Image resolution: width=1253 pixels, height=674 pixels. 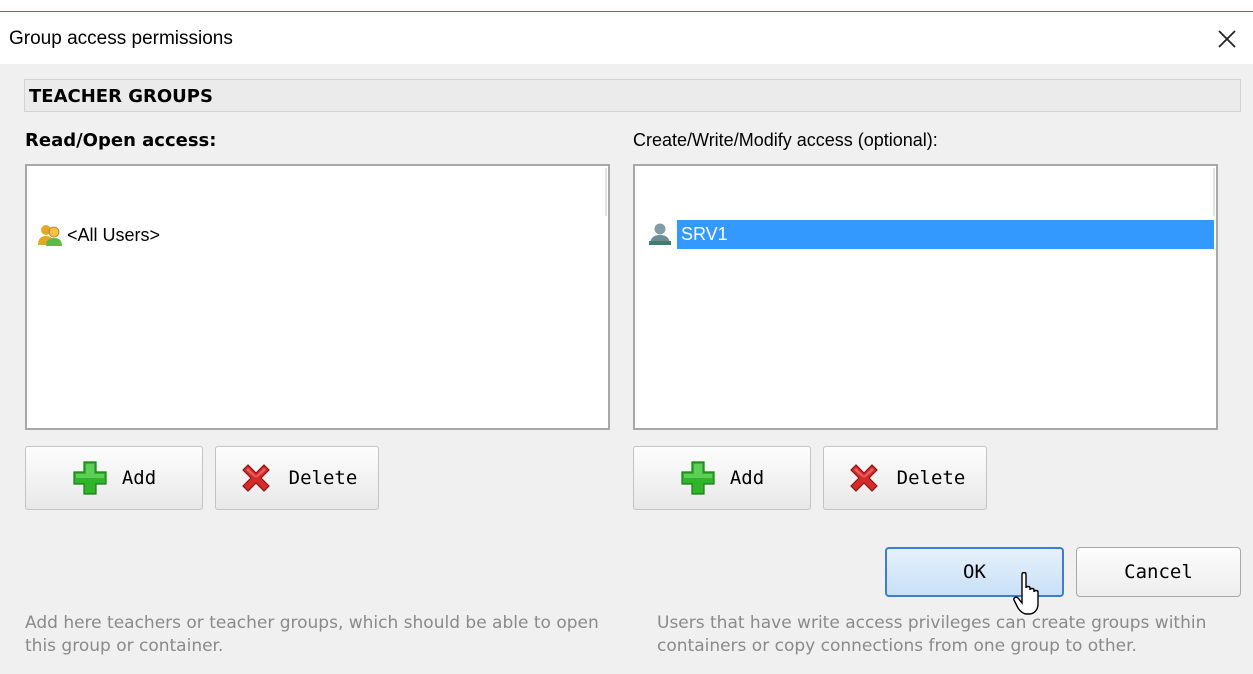 I want to click on cancel-button: Cancel, so click(x=1158, y=572).